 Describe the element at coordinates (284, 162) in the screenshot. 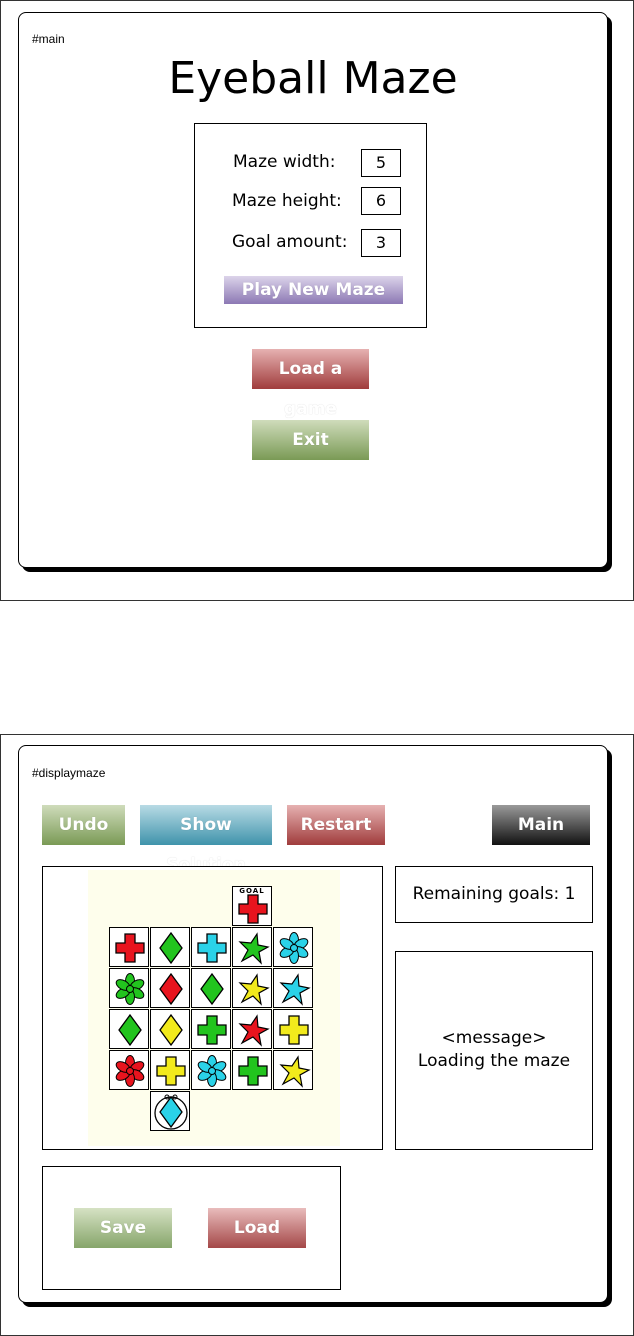

I see `maze-width-label: Maze width:` at that location.